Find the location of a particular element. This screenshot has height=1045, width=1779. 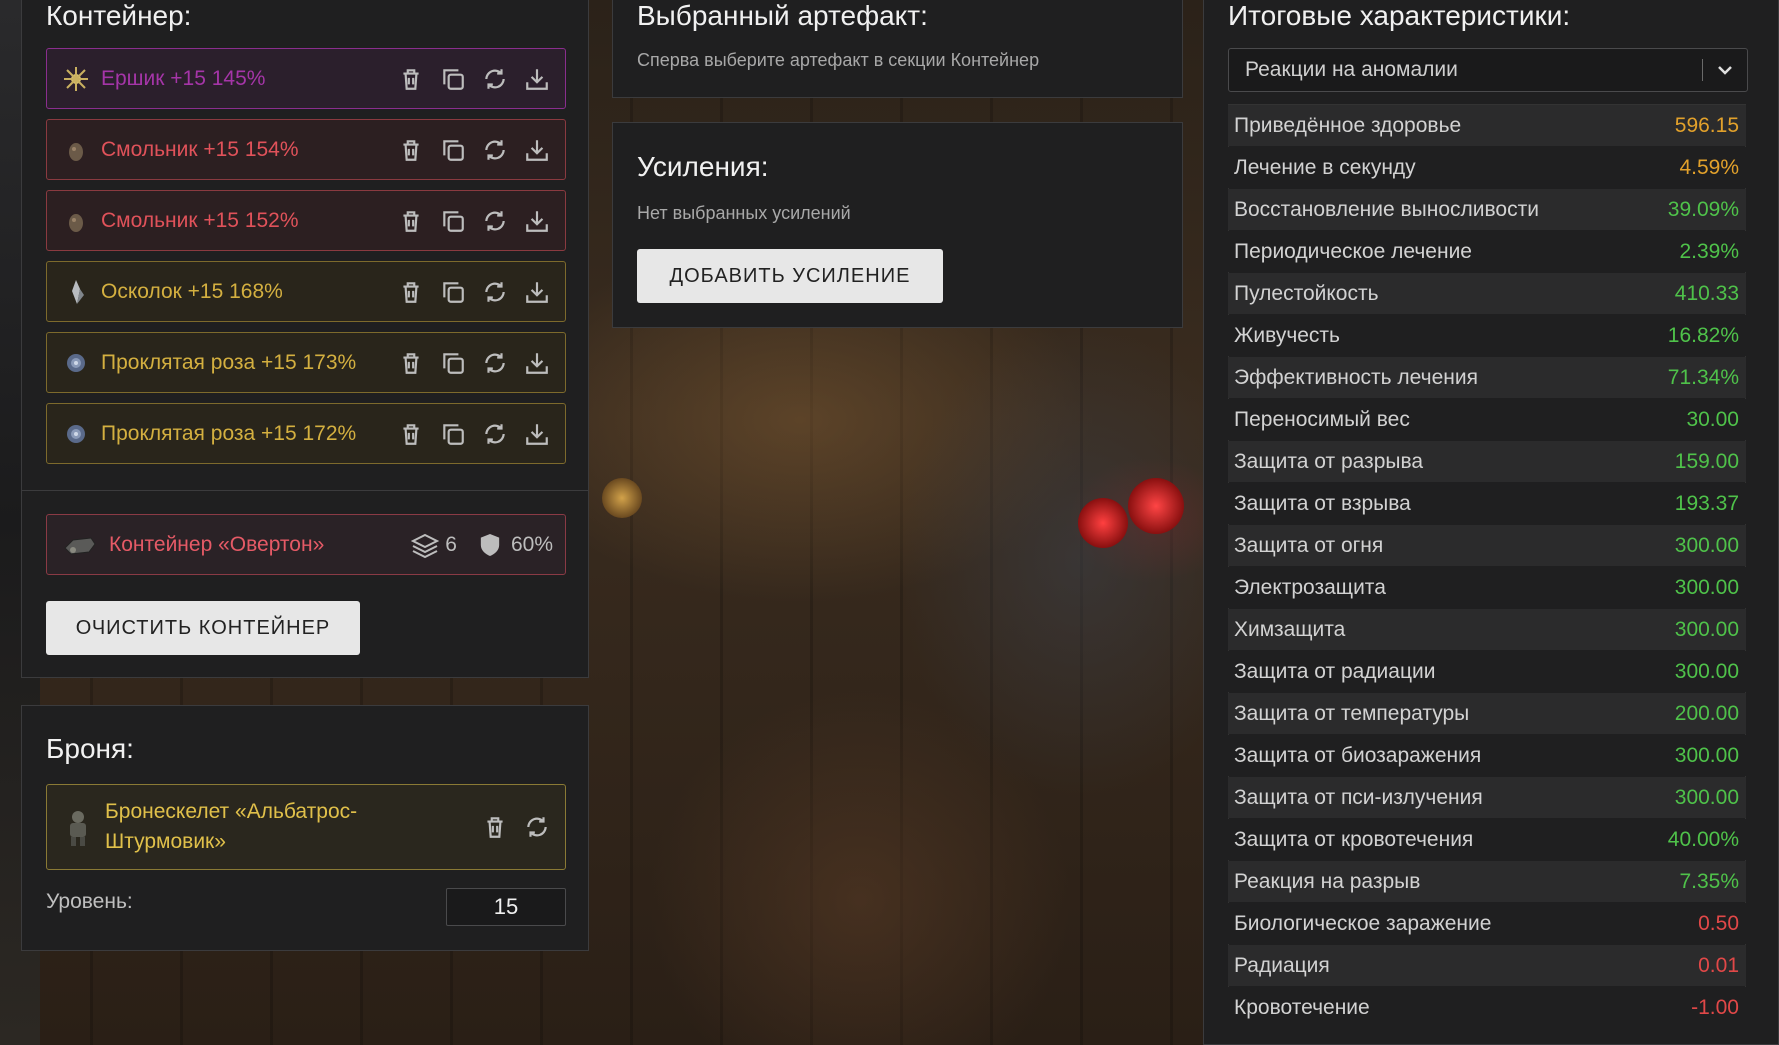

stat-label: Химзащита is located at coordinates (1290, 629).